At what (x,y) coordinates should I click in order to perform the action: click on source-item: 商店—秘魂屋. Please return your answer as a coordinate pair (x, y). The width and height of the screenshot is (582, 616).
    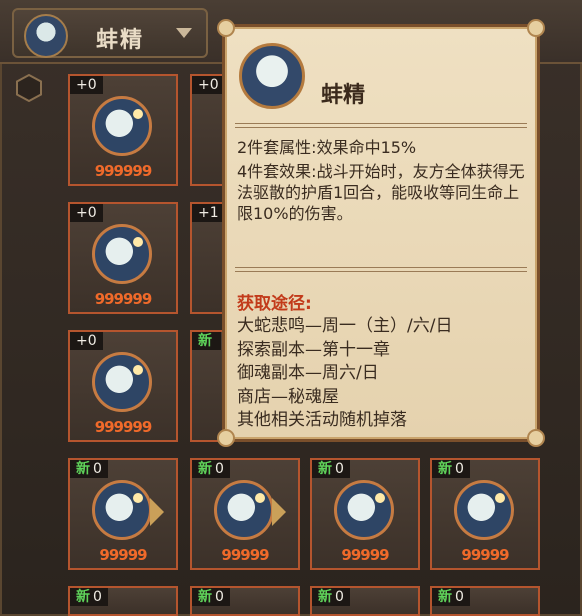
    Looking at the image, I should click on (288, 396).